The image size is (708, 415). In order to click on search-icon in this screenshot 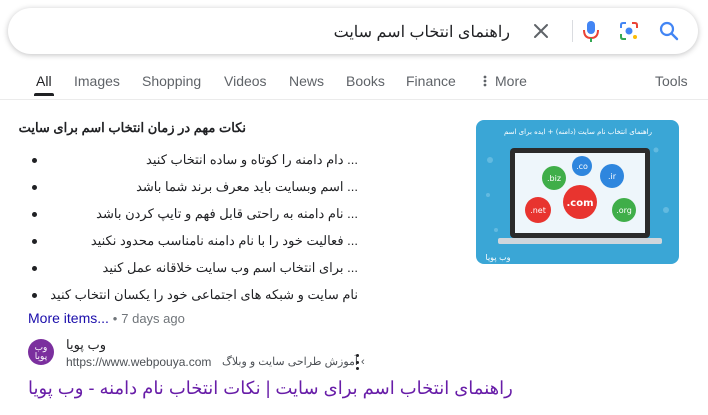, I will do `click(669, 31)`.